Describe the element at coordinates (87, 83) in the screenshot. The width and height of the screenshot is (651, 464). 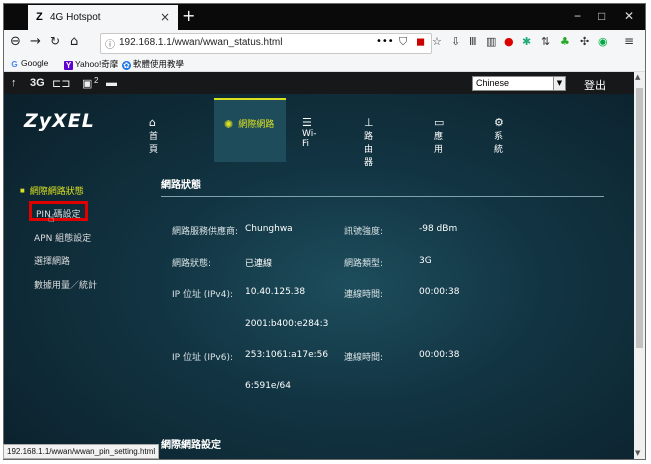
I see `sms-icon: ▣` at that location.